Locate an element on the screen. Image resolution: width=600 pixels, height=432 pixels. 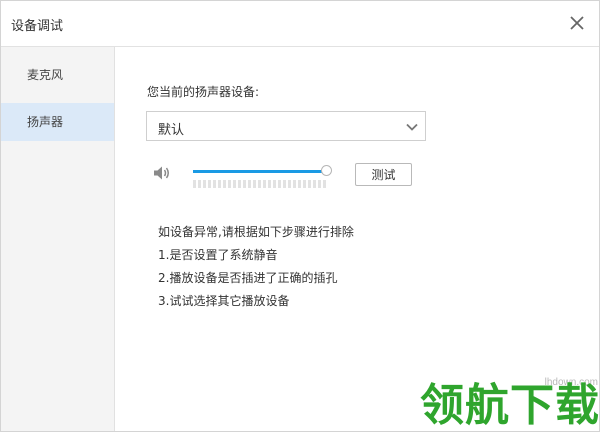
watermark-logo: lhdown.com 领航下载 is located at coordinates (510, 400).